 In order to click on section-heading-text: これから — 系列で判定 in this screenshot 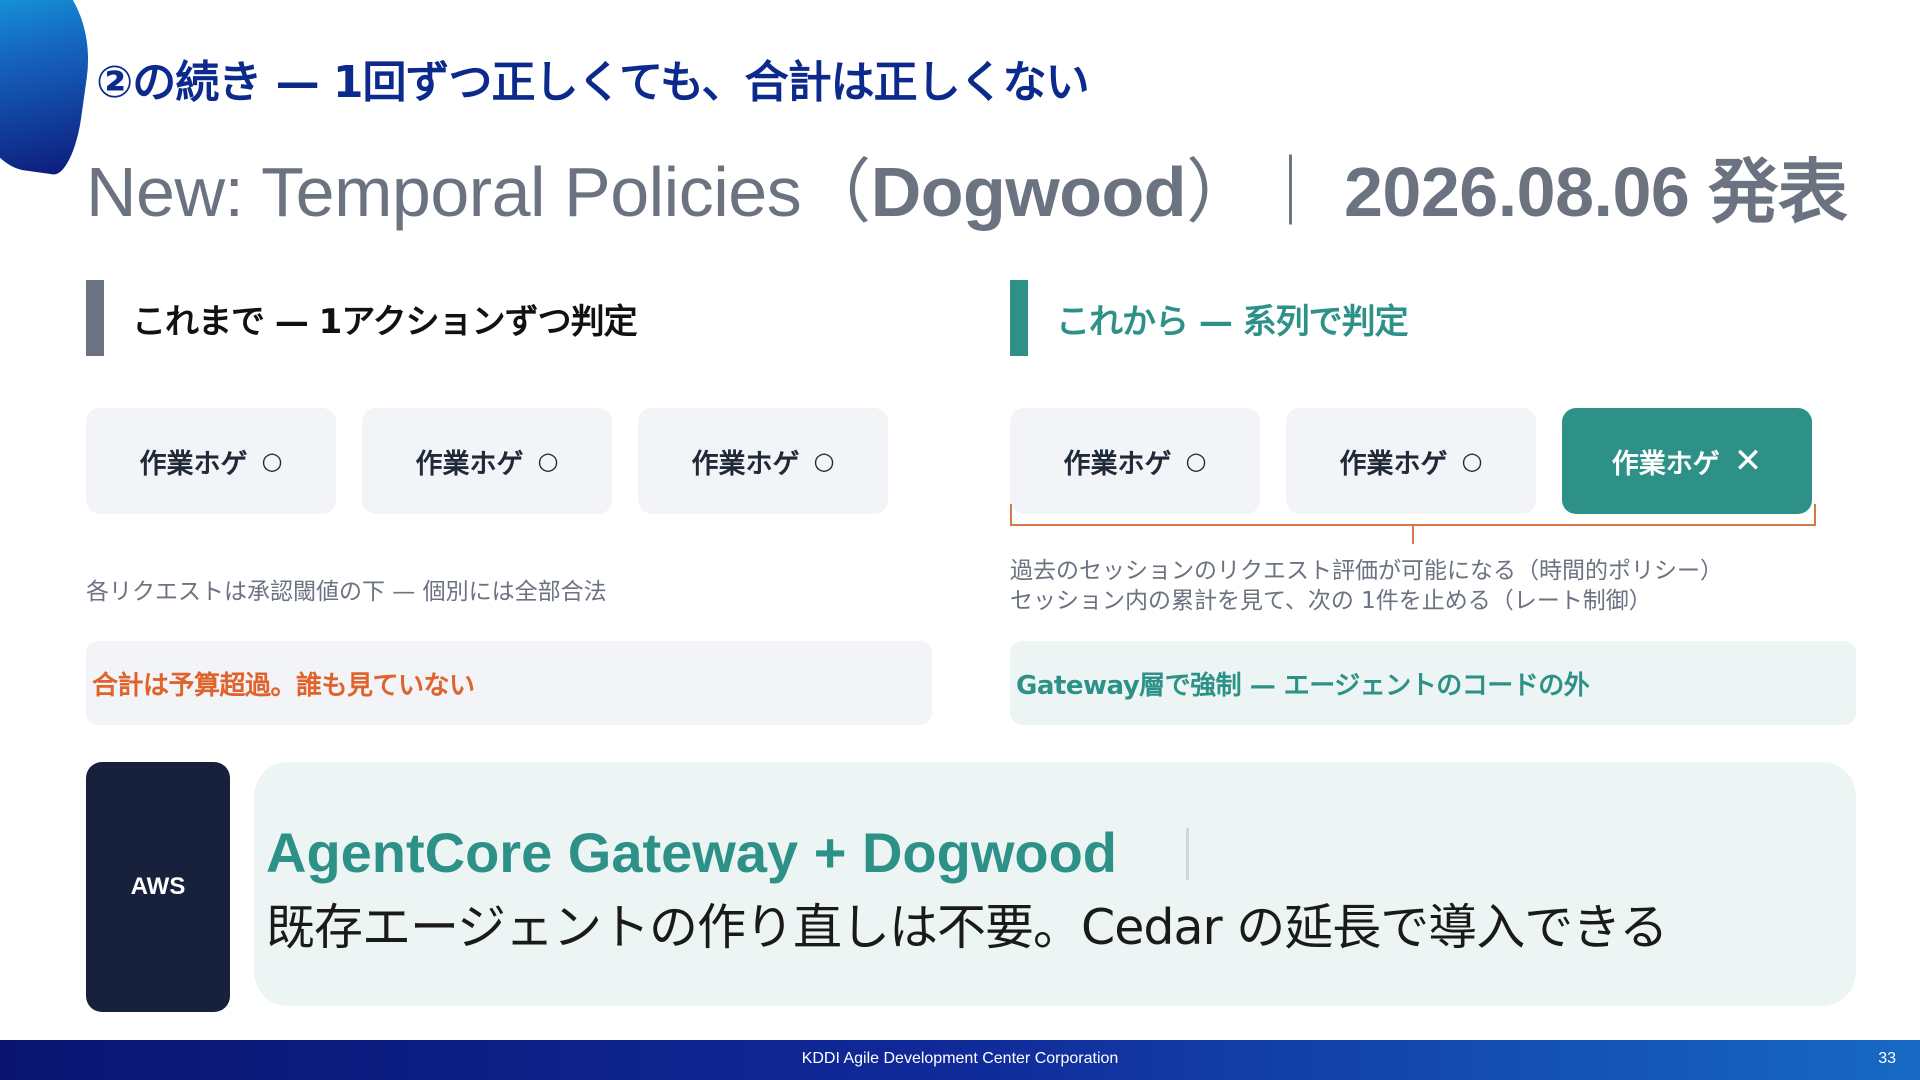, I will do `click(1232, 321)`.